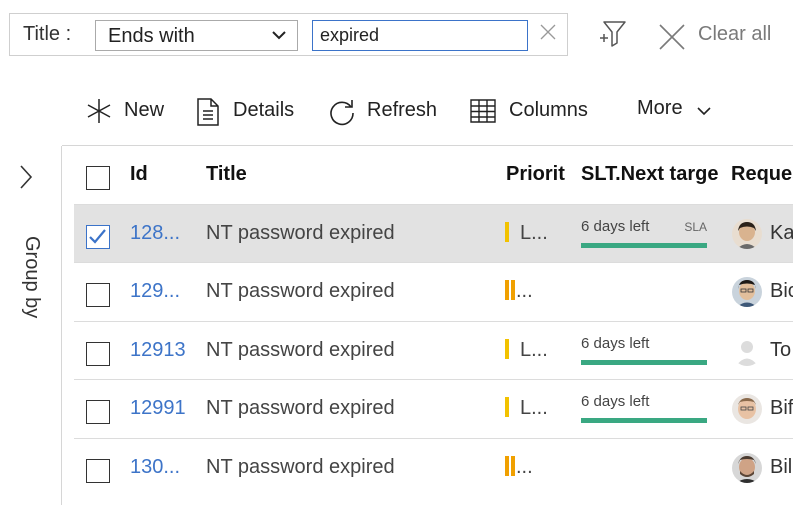 The height and width of the screenshot is (505, 793). I want to click on columns-button: Columns, so click(531, 111).